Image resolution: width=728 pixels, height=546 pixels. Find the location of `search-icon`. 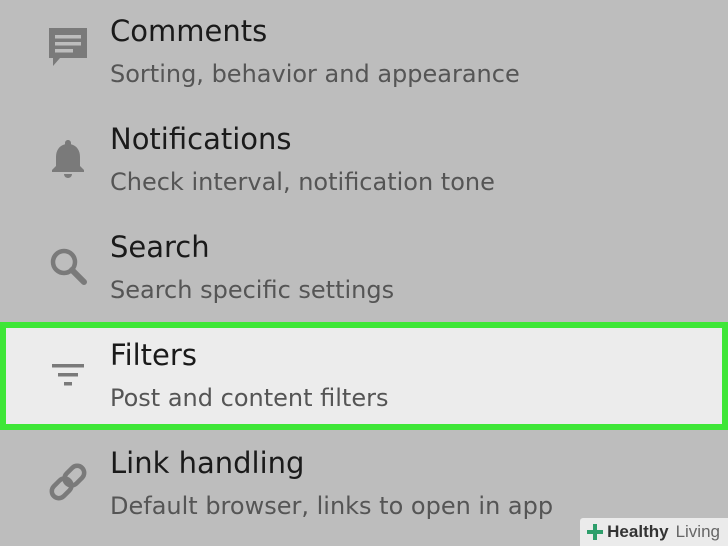

search-icon is located at coordinates (68, 266).